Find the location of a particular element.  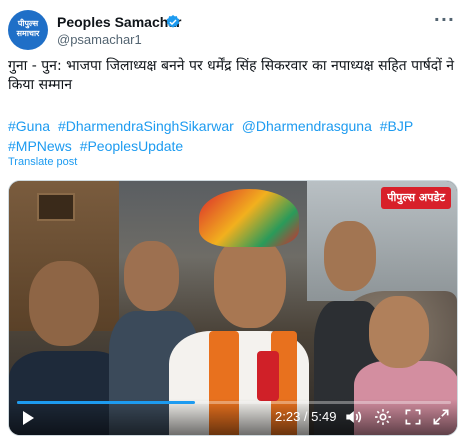

author-display-name: Peoples Samachar is located at coordinates (119, 22).